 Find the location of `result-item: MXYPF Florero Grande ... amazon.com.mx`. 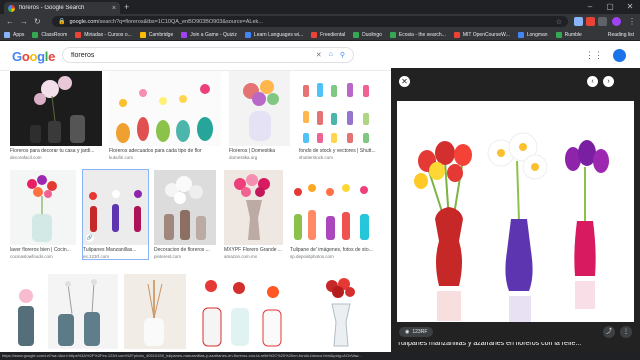

result-item: MXYPF Florero Grande ... amazon.com.mx is located at coordinates (253, 214).